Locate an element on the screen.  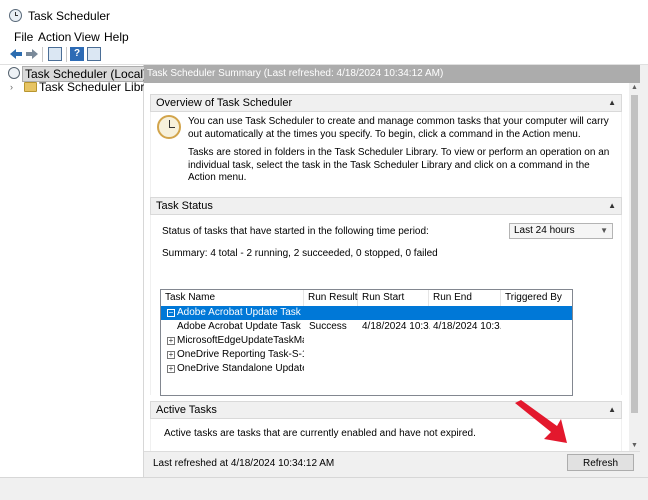
column-header: Run Result is located at coordinates (331, 298).